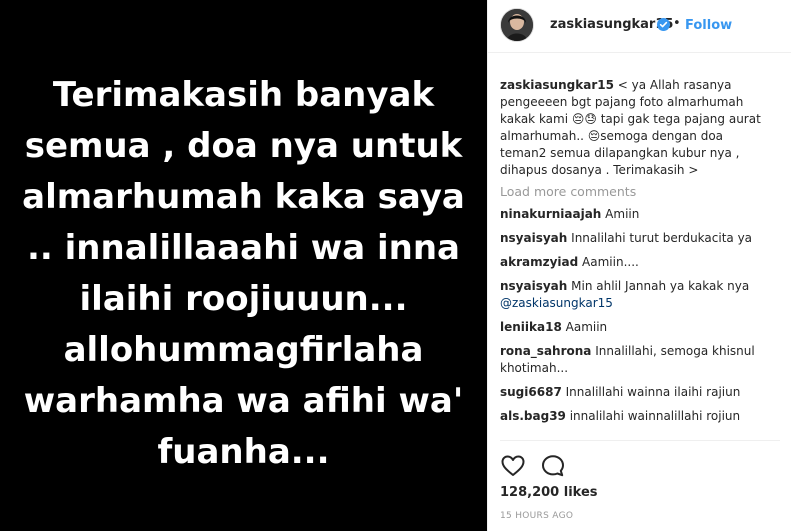  What do you see at coordinates (635, 191) in the screenshot?
I see `load-more-comments-button: Load more comments` at bounding box center [635, 191].